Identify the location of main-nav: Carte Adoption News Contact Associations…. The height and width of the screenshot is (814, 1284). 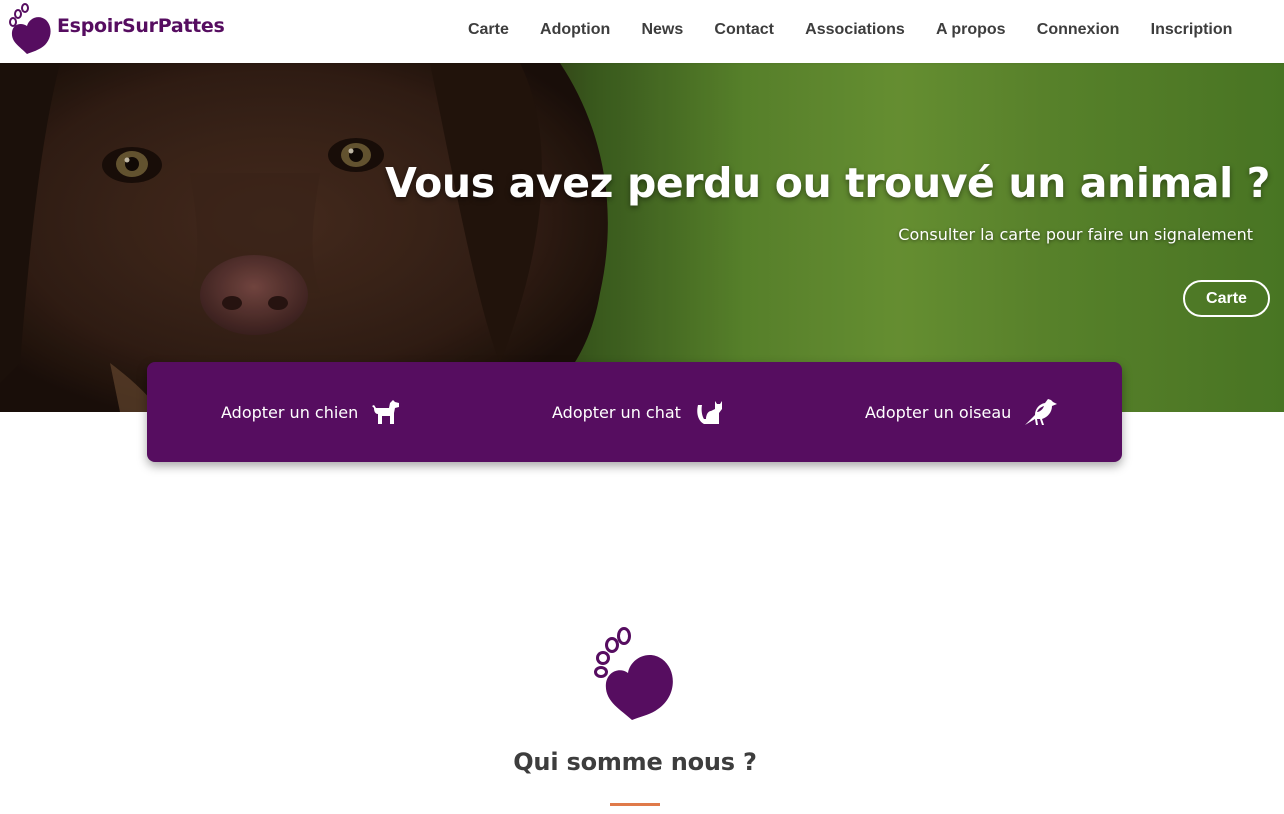
(850, 30).